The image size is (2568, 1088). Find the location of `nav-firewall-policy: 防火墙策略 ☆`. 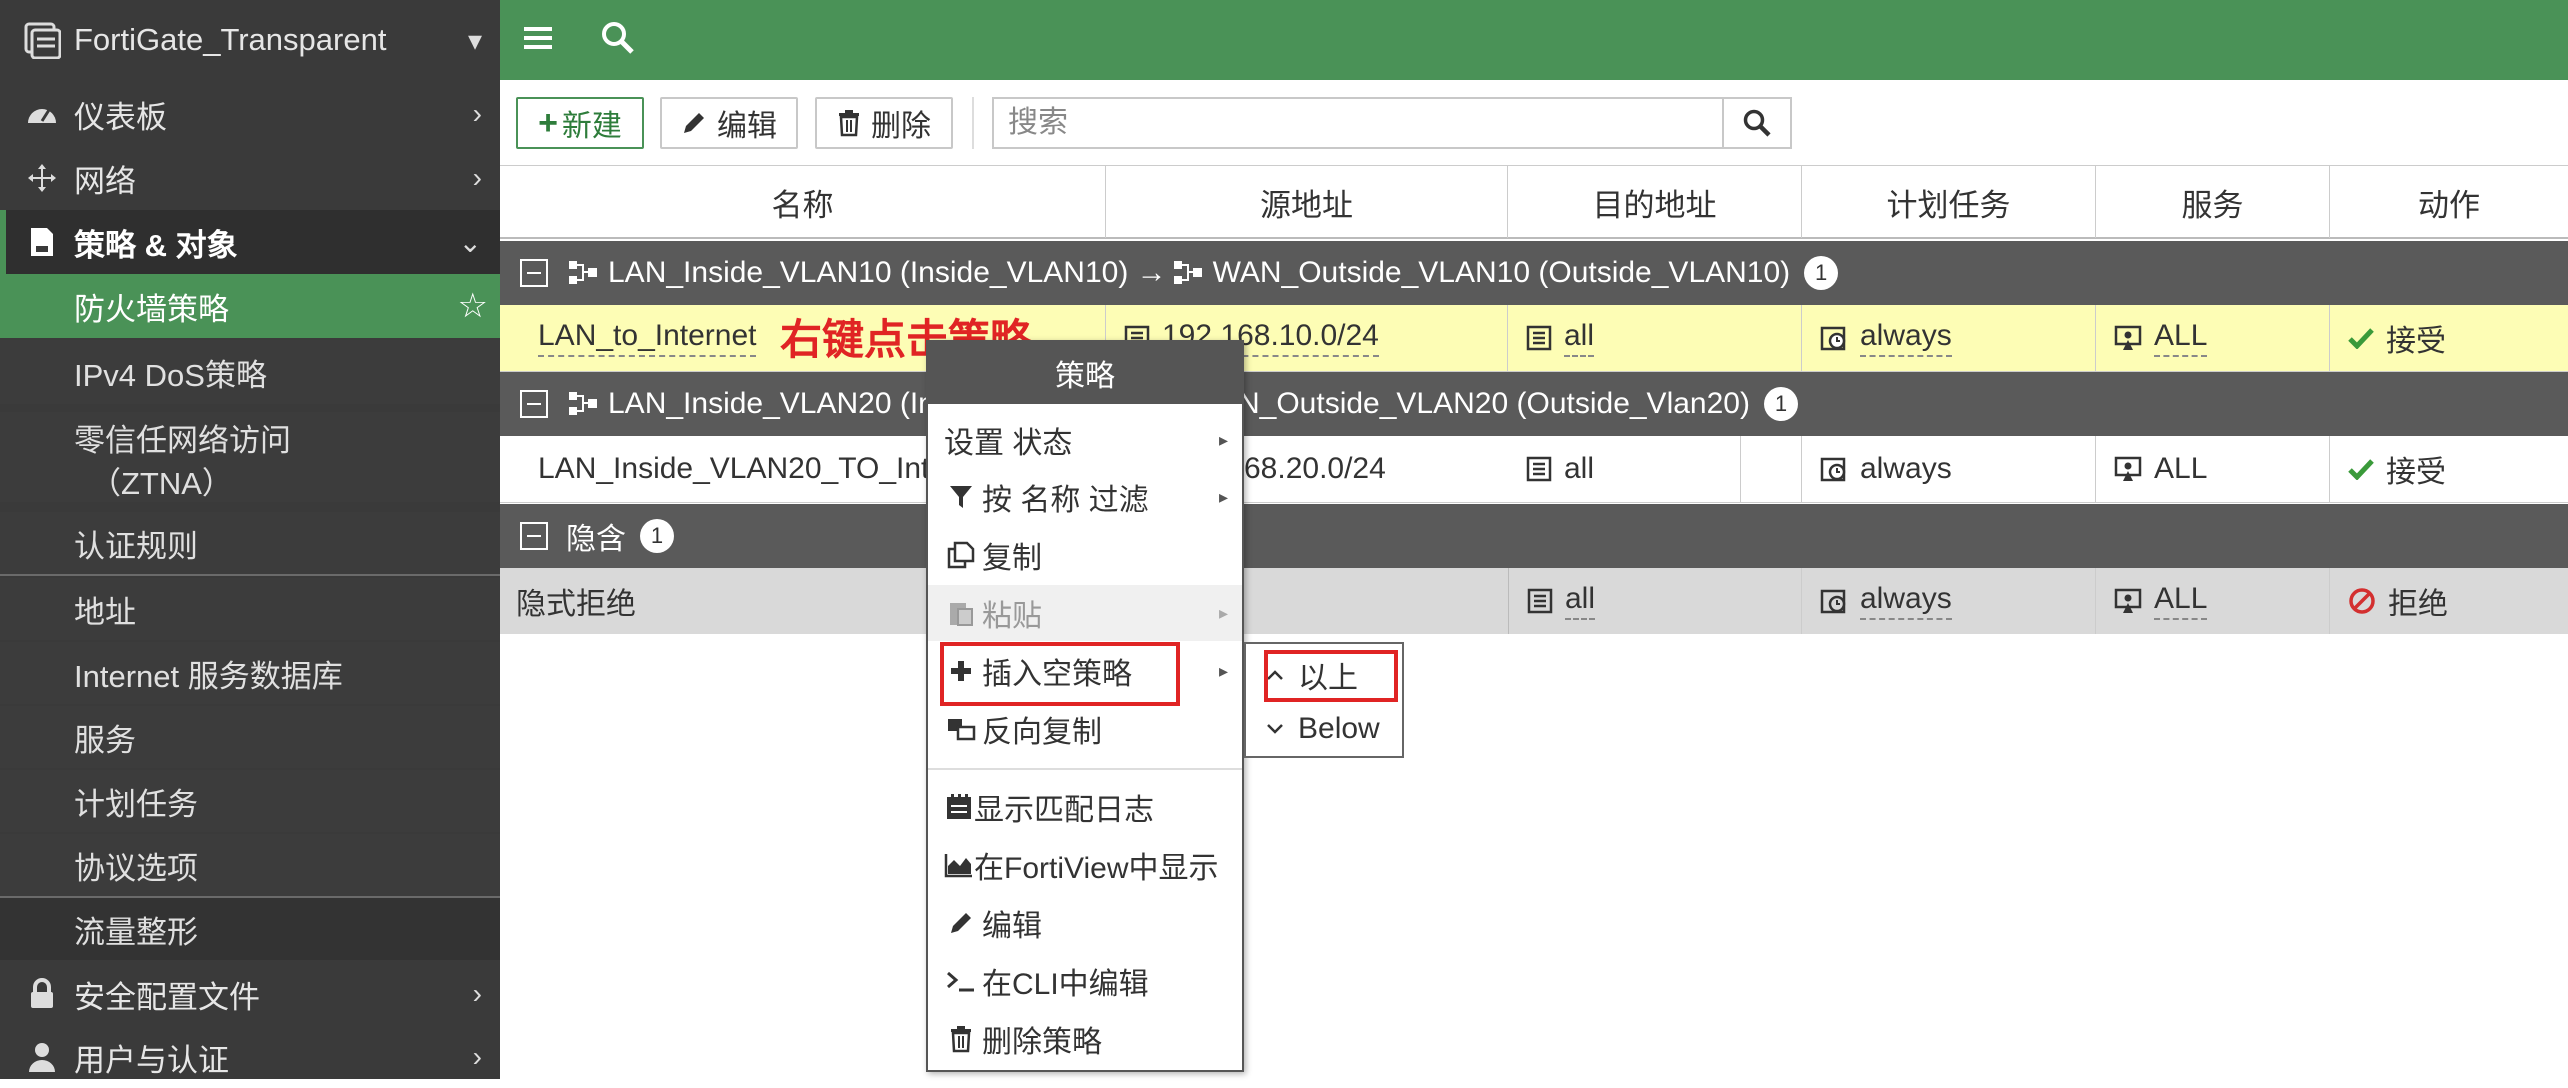

nav-firewall-policy: 防火墙策略 ☆ is located at coordinates (250, 306).